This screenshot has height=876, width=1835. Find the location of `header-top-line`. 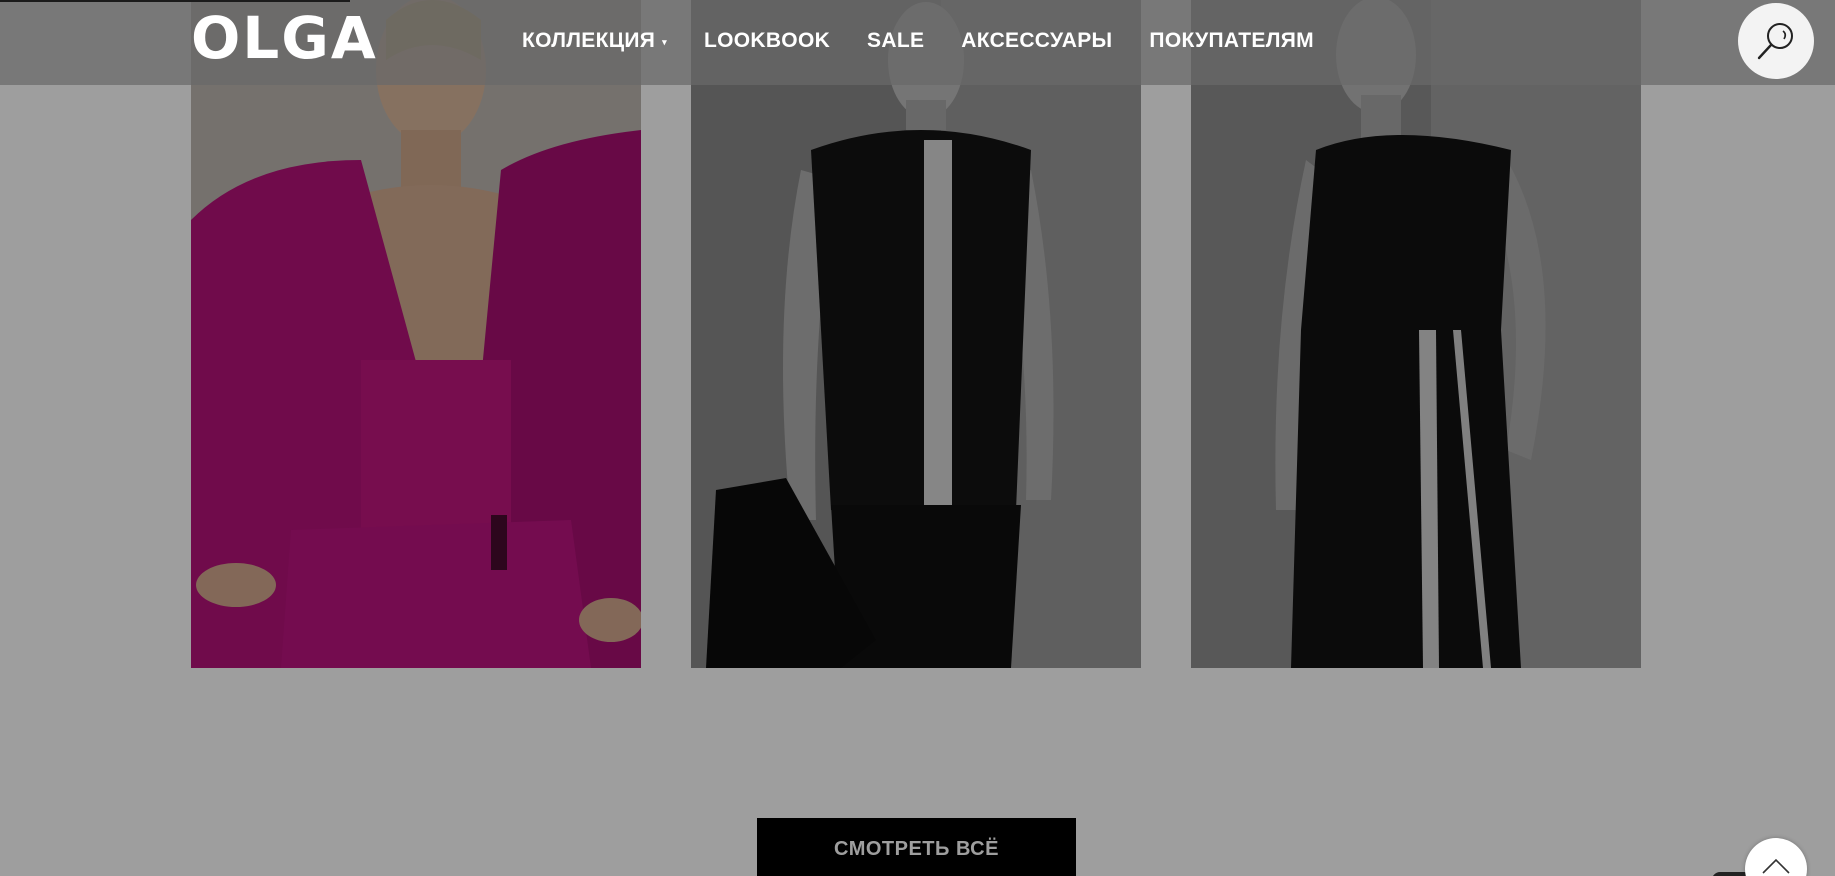

header-top-line is located at coordinates (175, 1).